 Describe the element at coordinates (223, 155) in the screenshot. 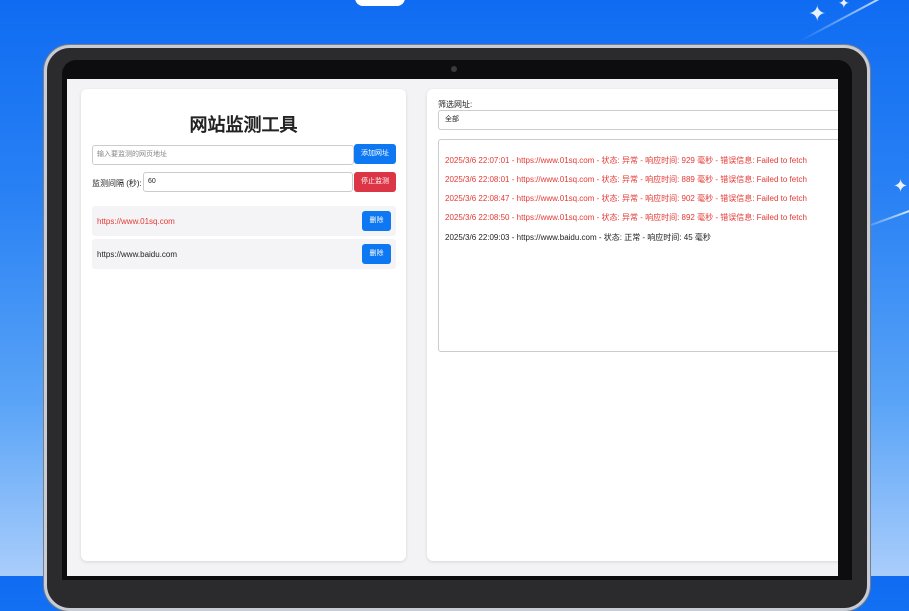

I see `url-input: 输入要监测的网页地址` at that location.